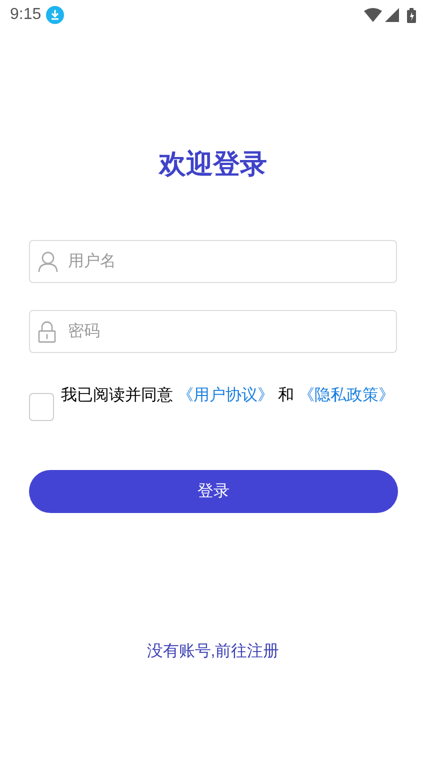 The height and width of the screenshot is (757, 426). I want to click on download-icon, so click(55, 15).